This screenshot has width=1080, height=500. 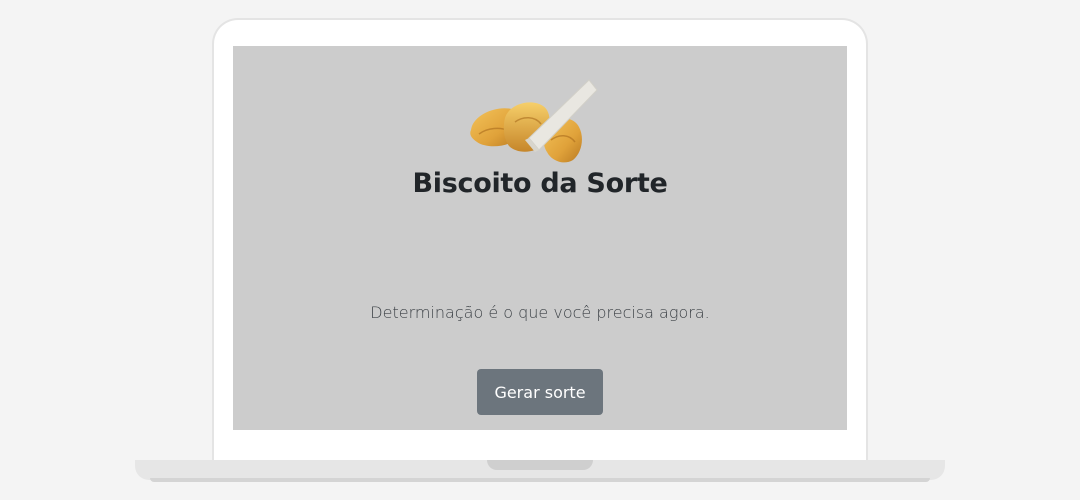 I want to click on laptop-notch, so click(x=540, y=465).